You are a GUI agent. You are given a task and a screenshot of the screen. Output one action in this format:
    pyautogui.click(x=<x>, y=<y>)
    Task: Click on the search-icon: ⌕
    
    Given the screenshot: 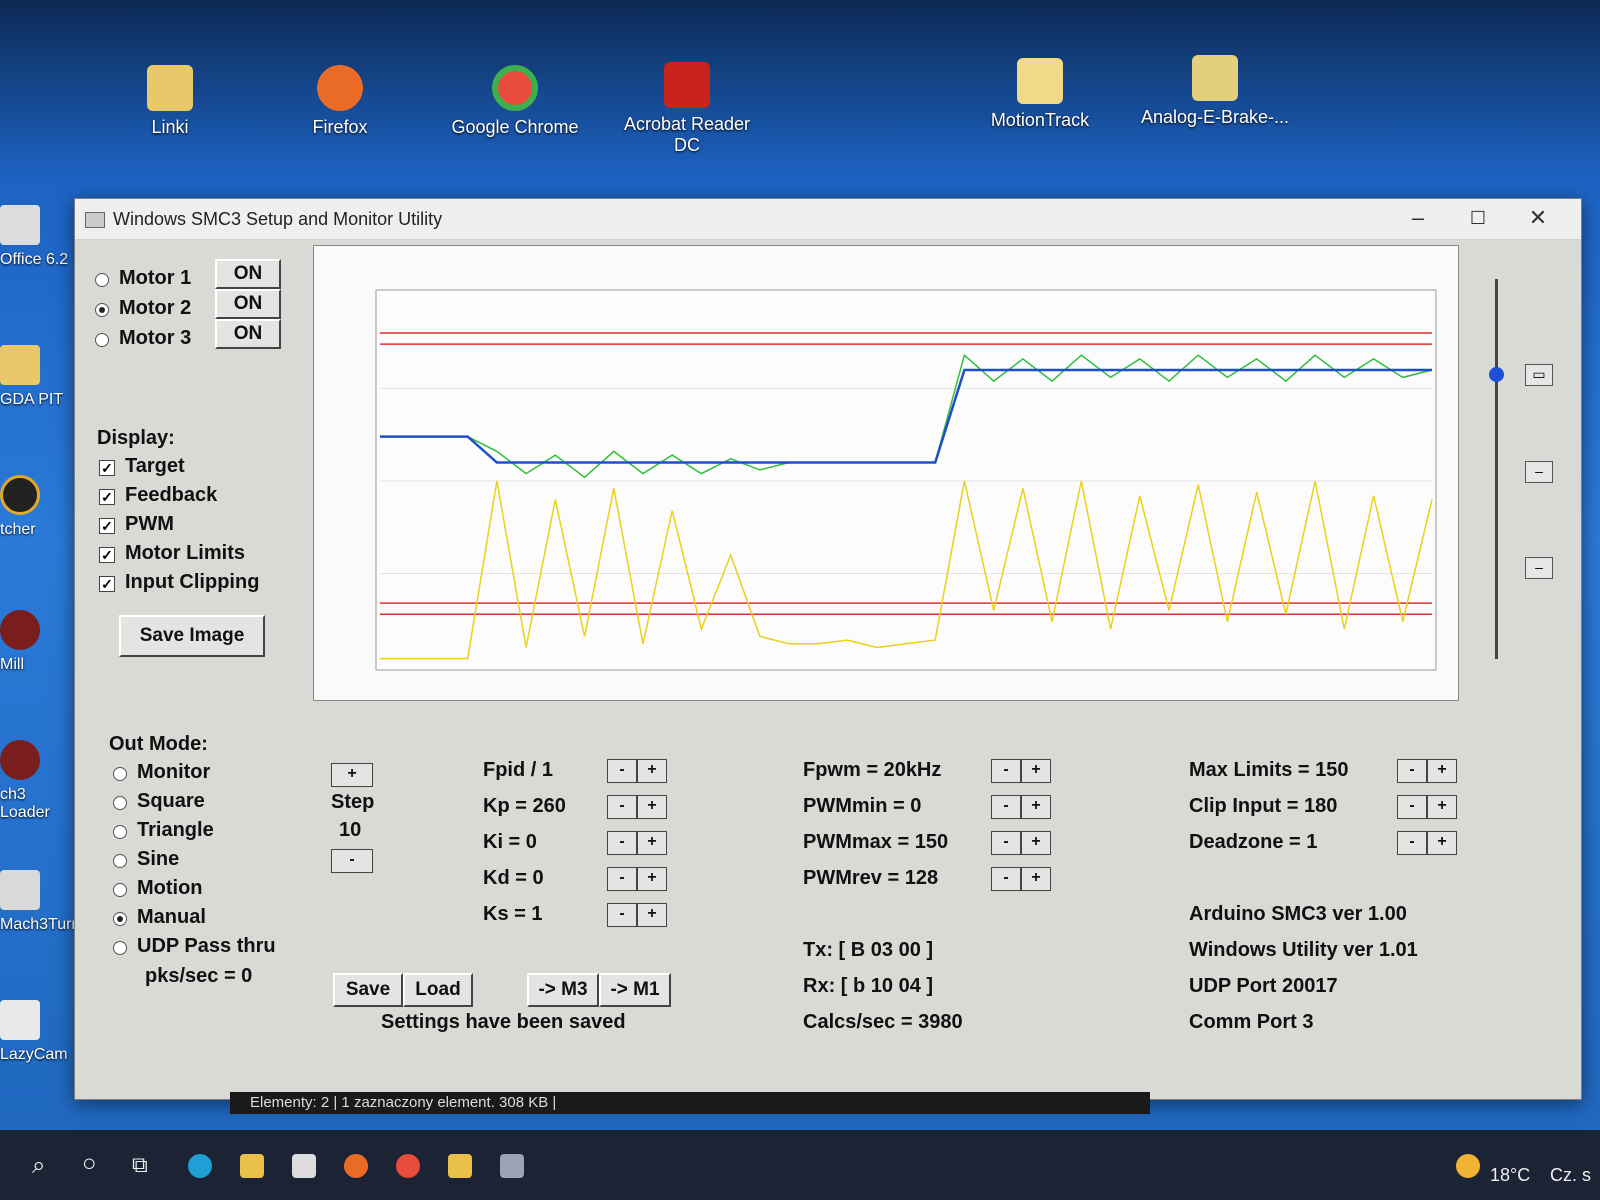 What is the action you would take?
    pyautogui.click(x=38, y=1166)
    